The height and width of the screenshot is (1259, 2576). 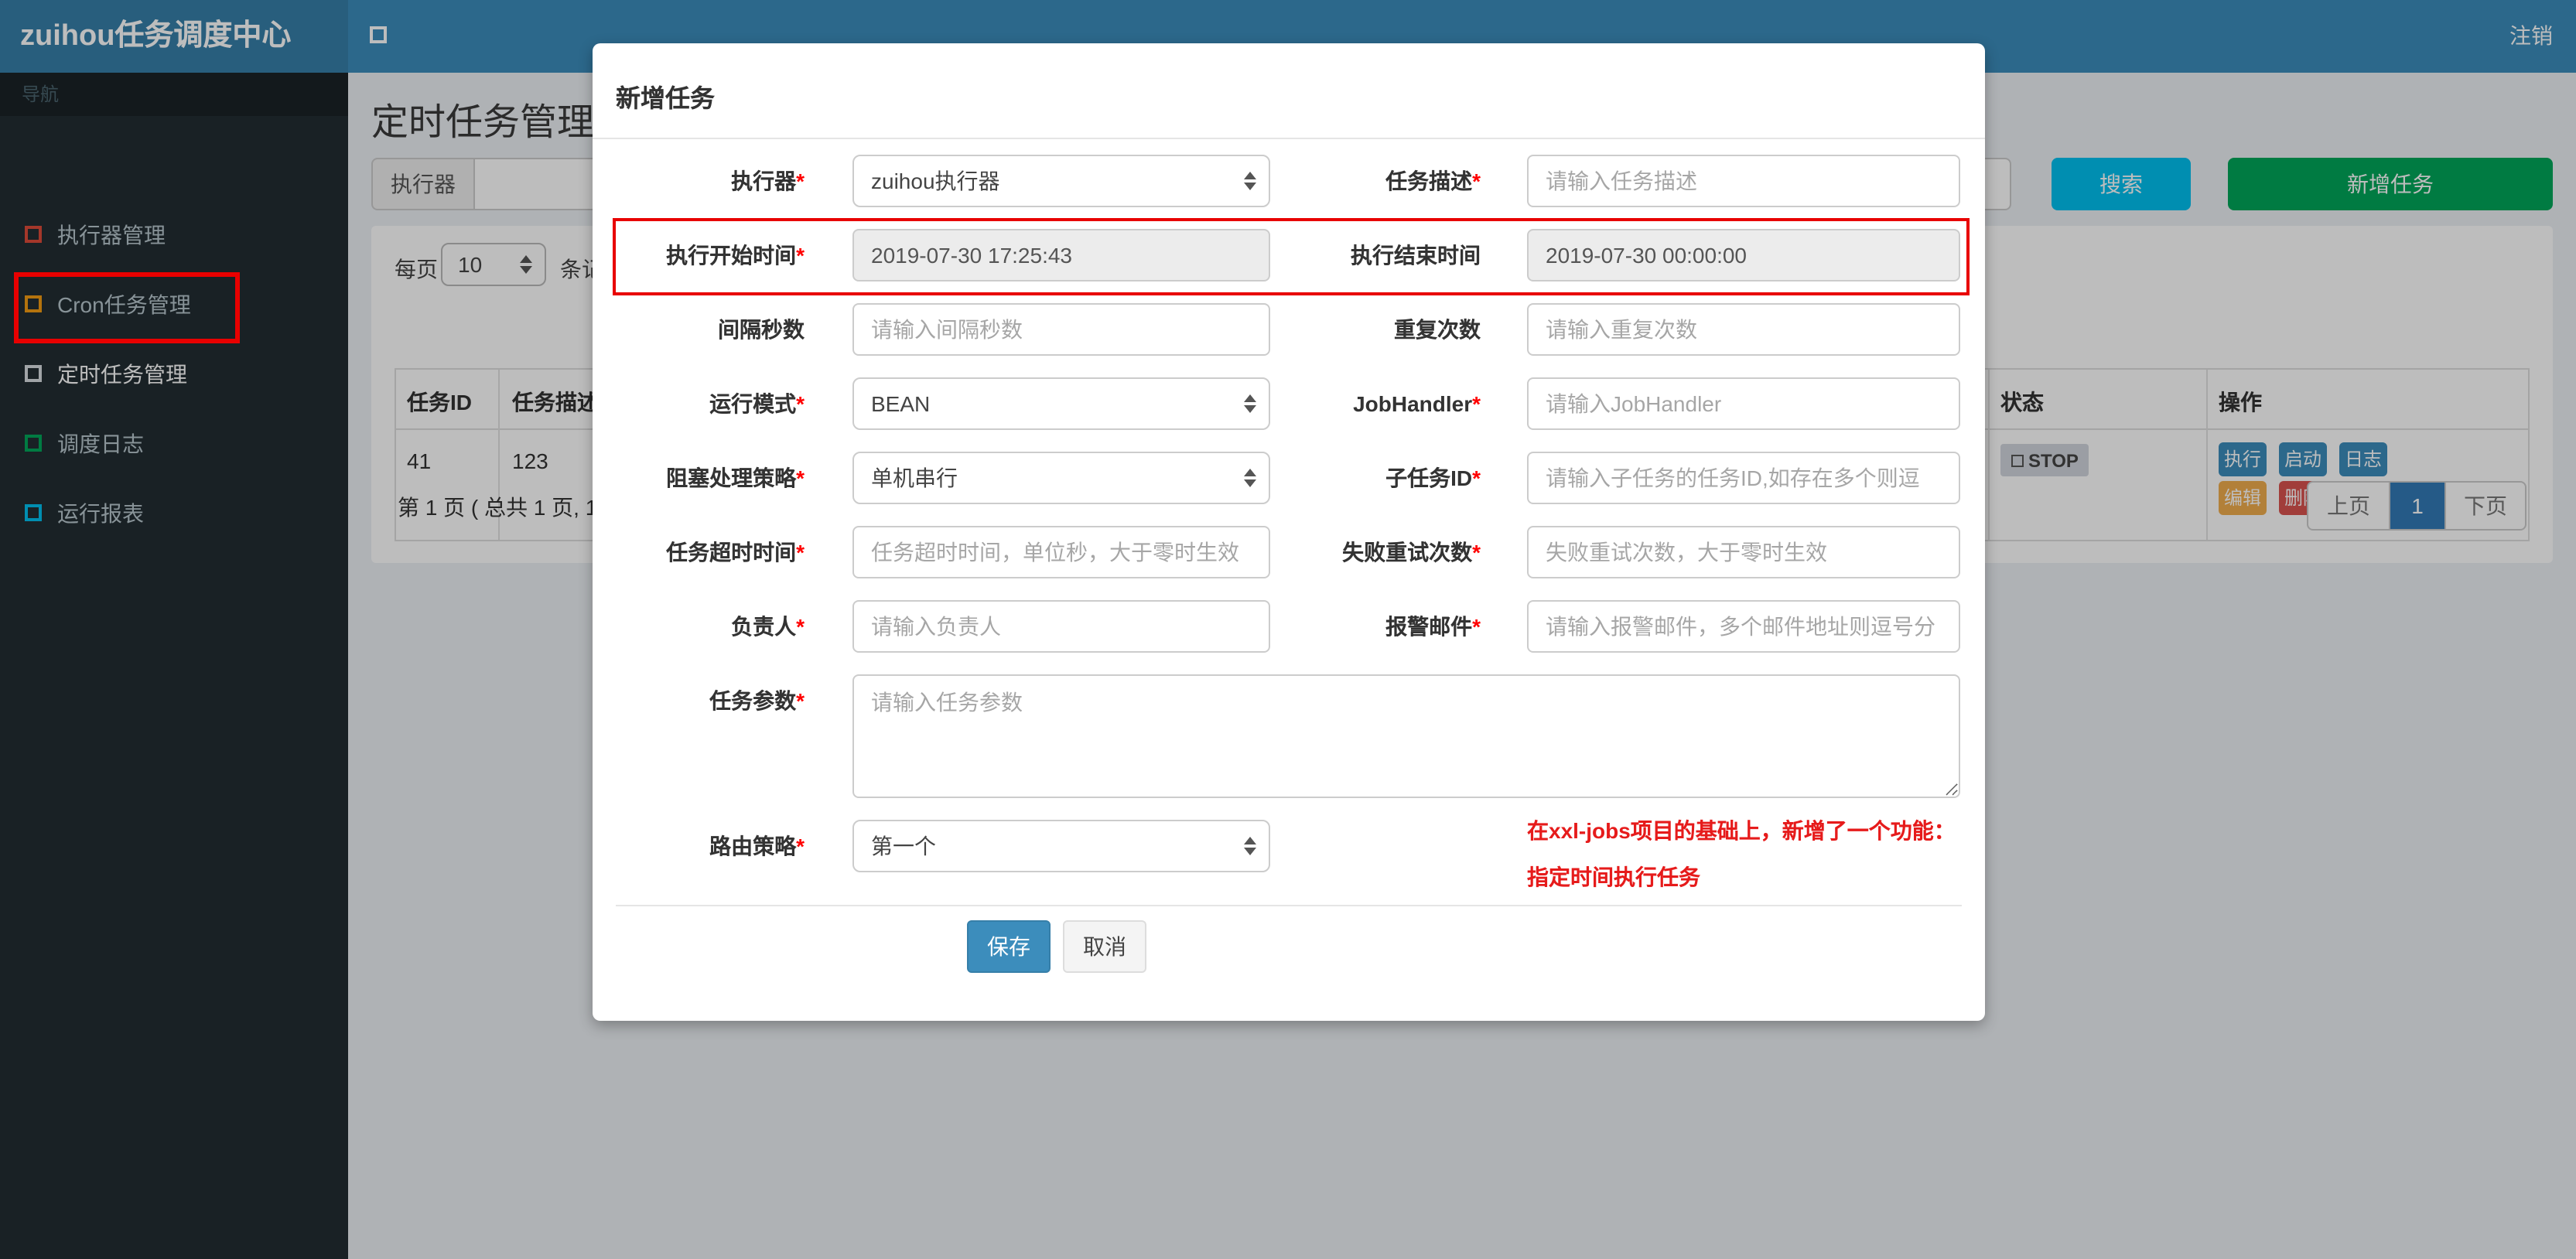 I want to click on glue-type-label: 运行模式*, so click(x=757, y=404).